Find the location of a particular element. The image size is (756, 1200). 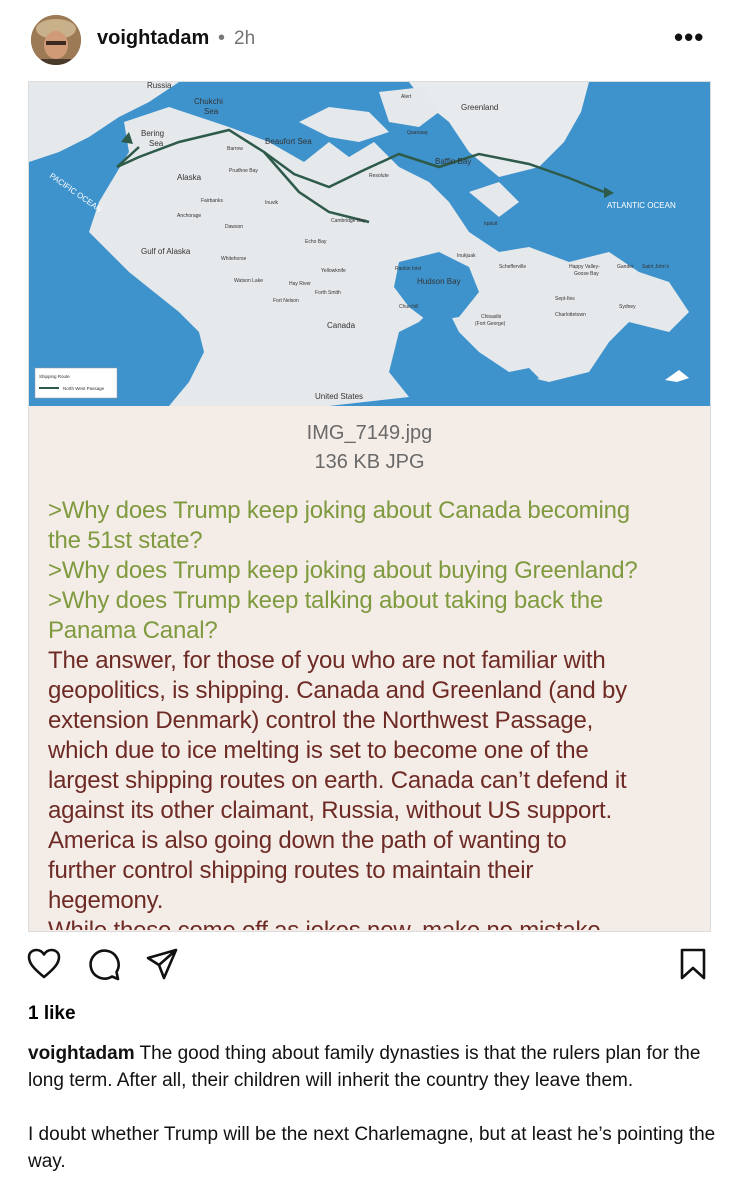

map-label-sydney: Sydney is located at coordinates (627, 307).